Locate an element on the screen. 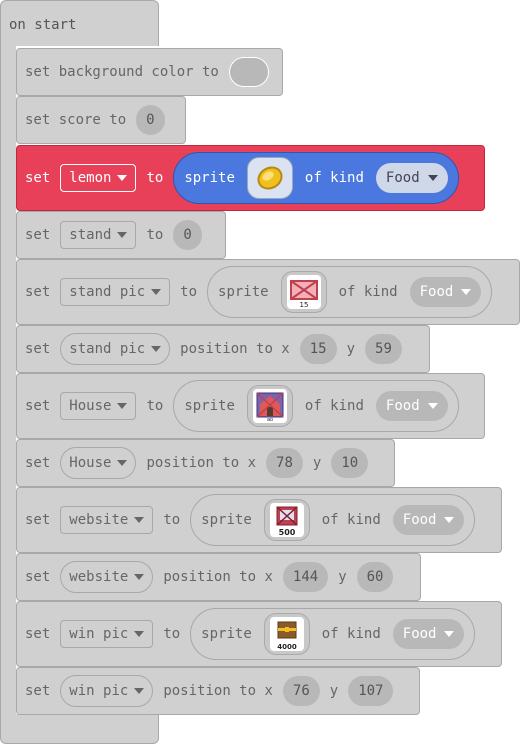 The image size is (520, 746). website-icon: 500 is located at coordinates (286, 520).